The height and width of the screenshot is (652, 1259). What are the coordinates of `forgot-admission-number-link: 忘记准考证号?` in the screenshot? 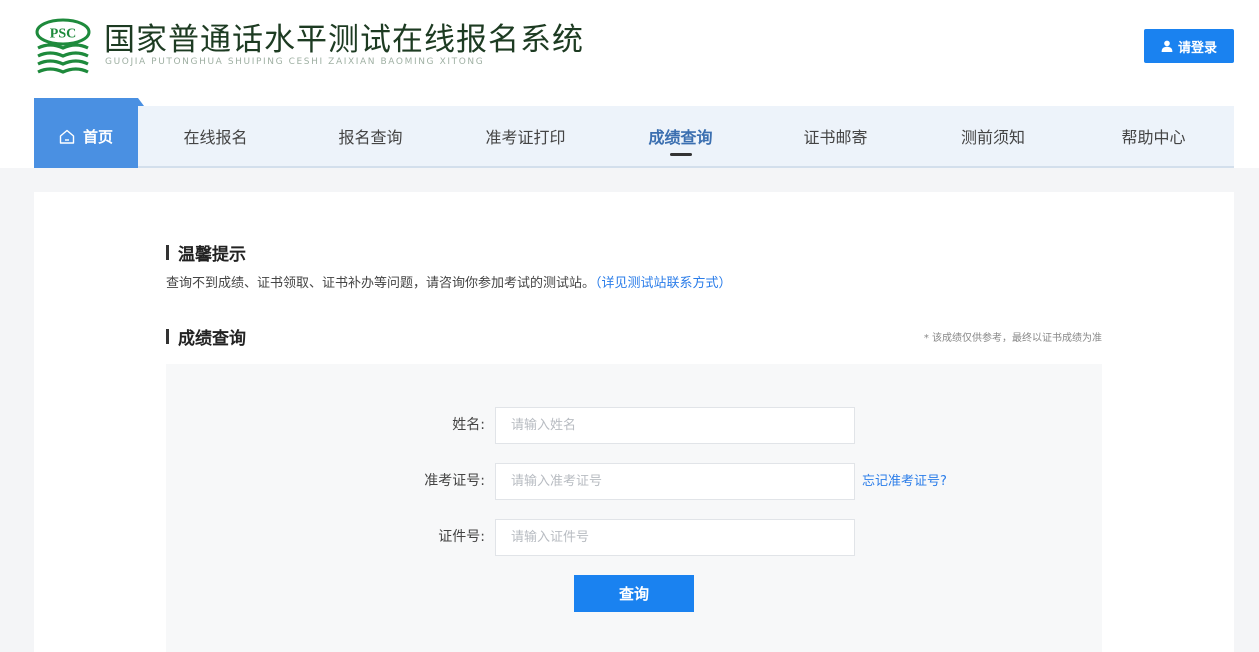 It's located at (904, 481).